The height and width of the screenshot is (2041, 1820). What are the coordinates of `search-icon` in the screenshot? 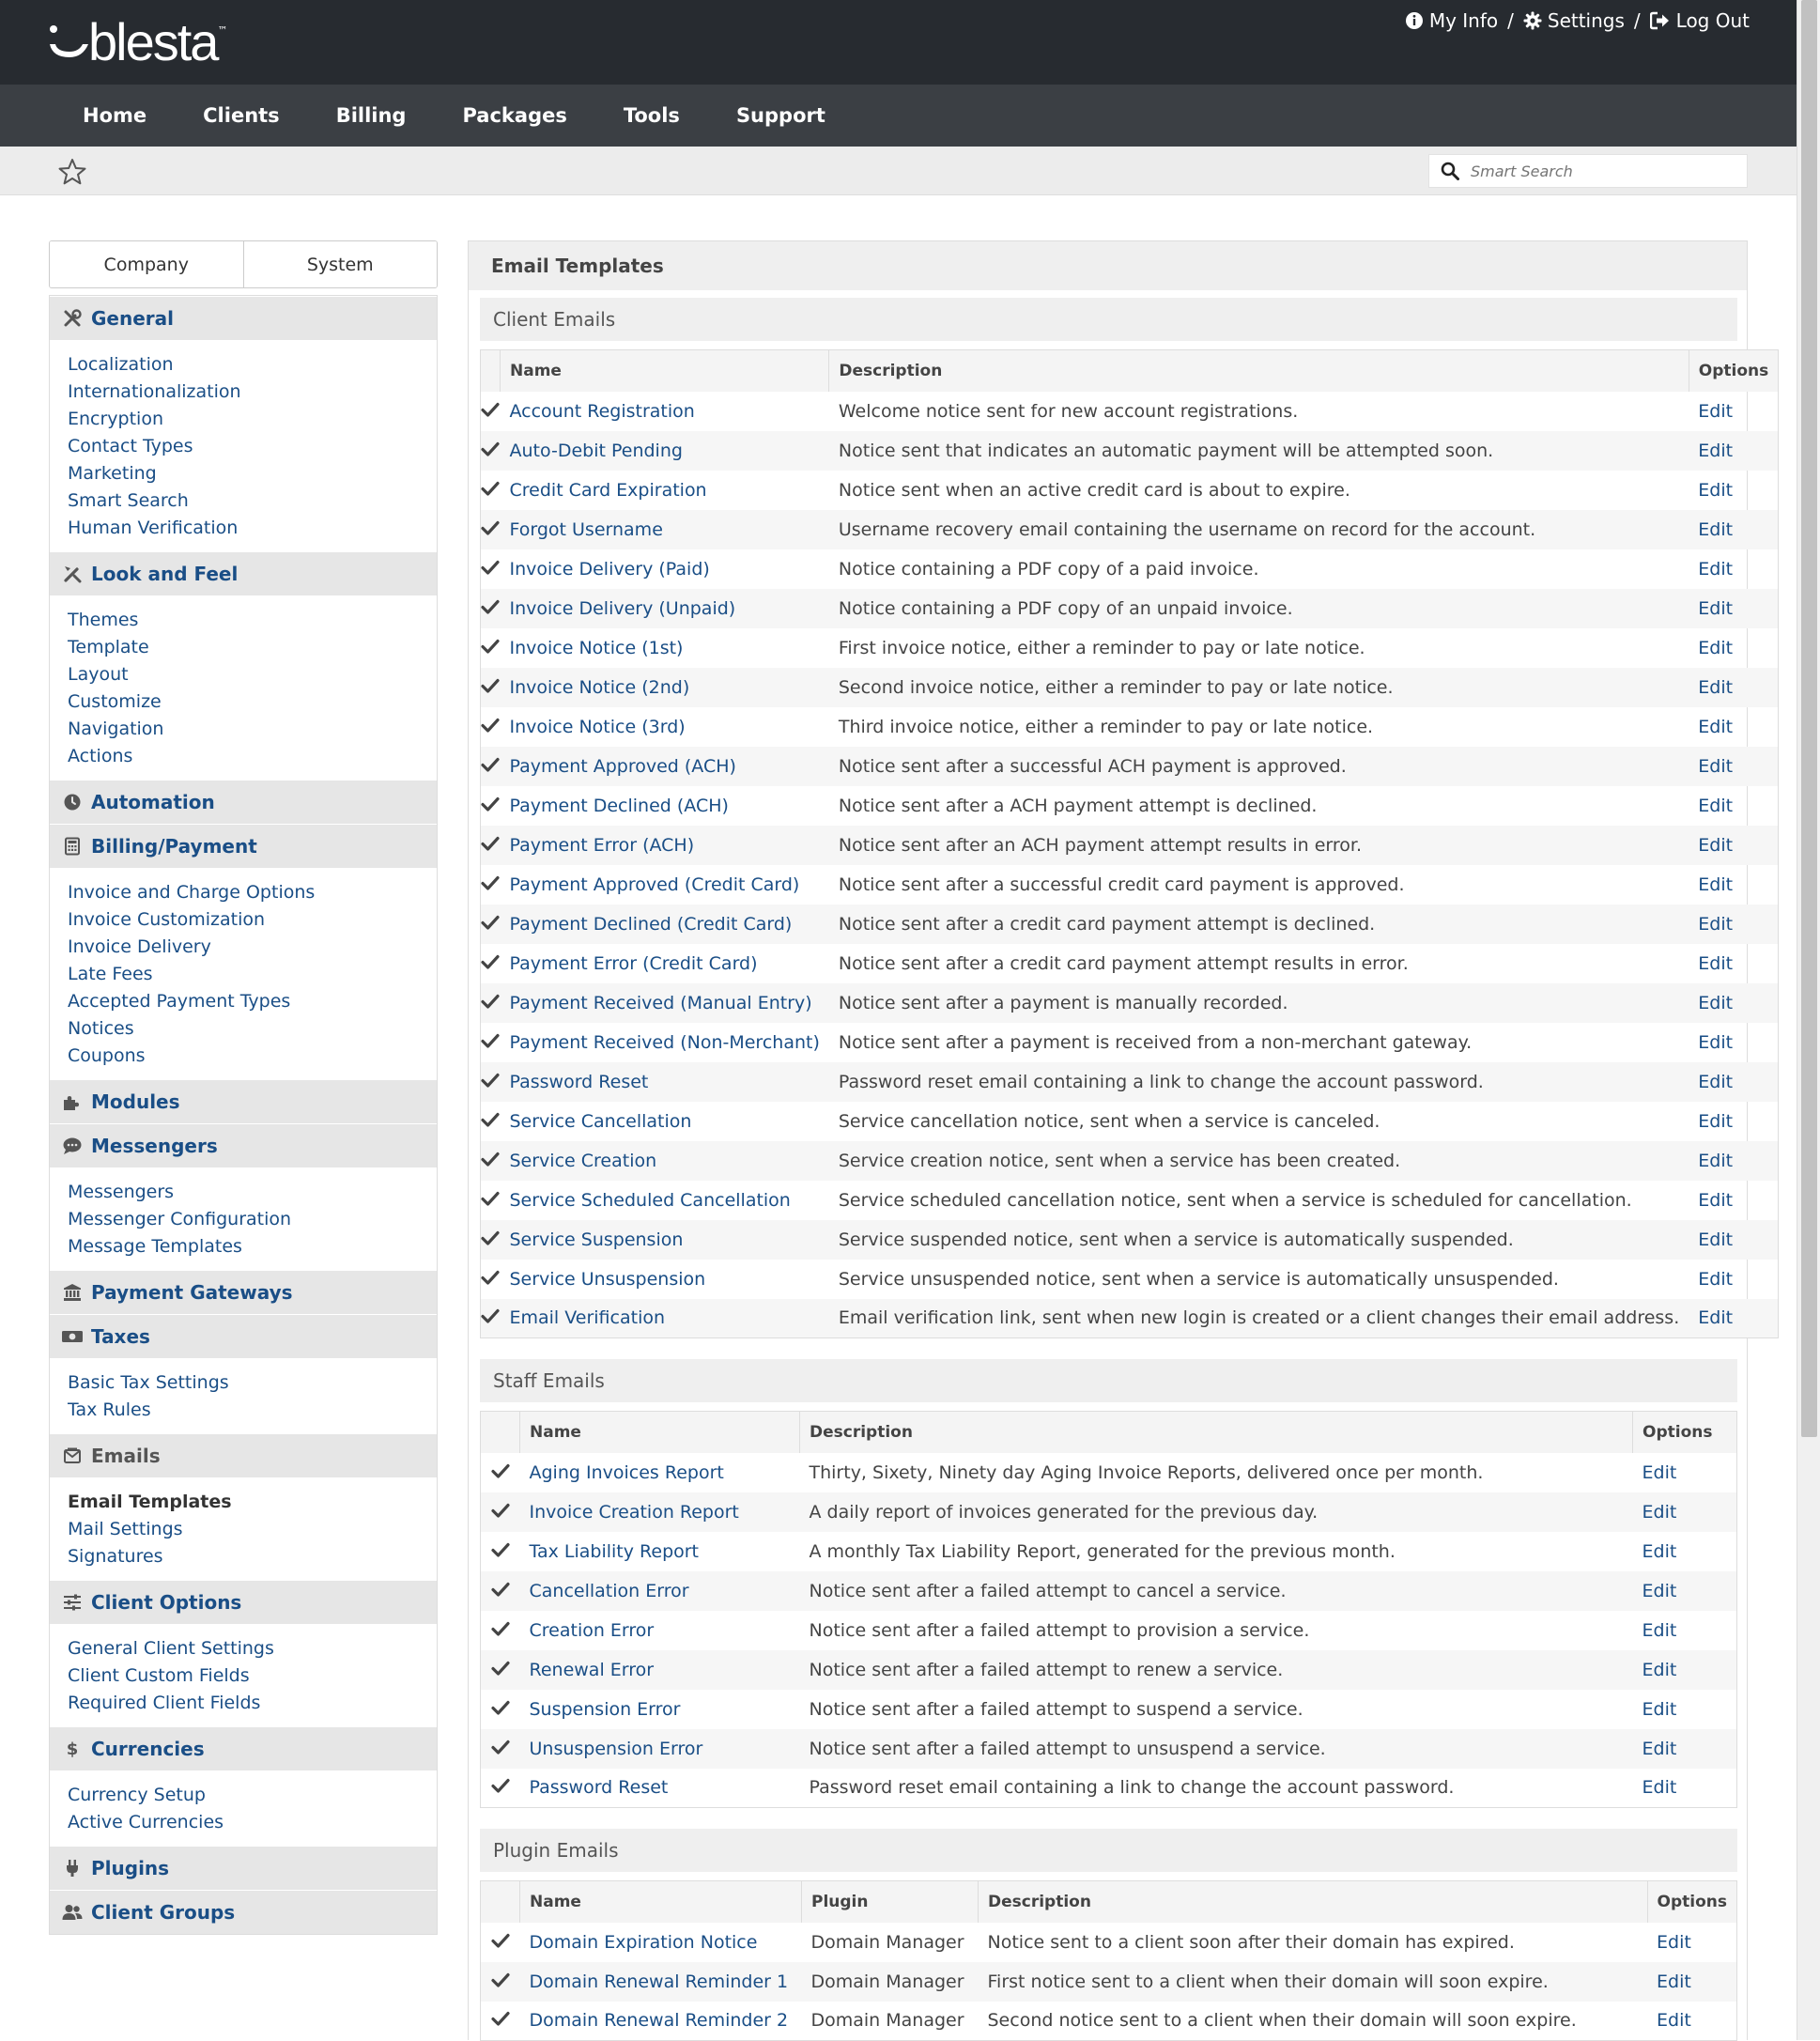 It's located at (1450, 171).